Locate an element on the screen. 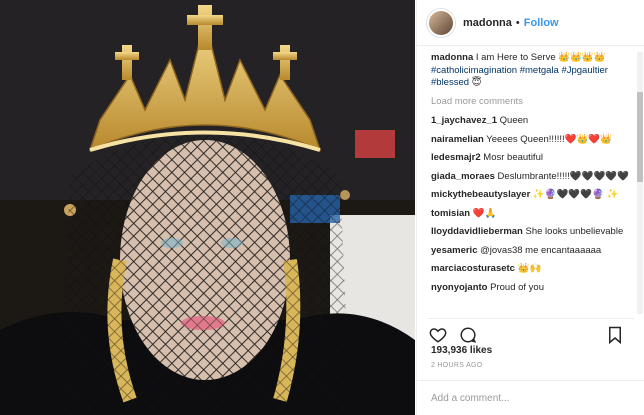 This screenshot has width=644, height=415. comment-username: yesameric is located at coordinates (454, 250).